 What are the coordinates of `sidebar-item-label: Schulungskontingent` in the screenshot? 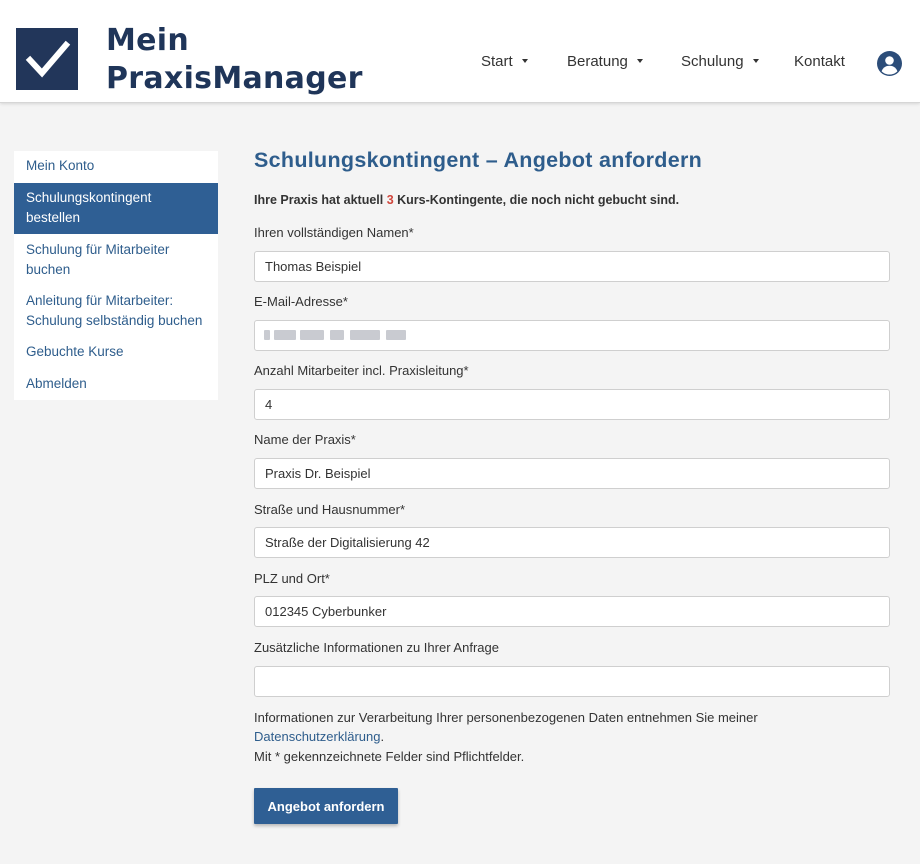 It's located at (89, 197).